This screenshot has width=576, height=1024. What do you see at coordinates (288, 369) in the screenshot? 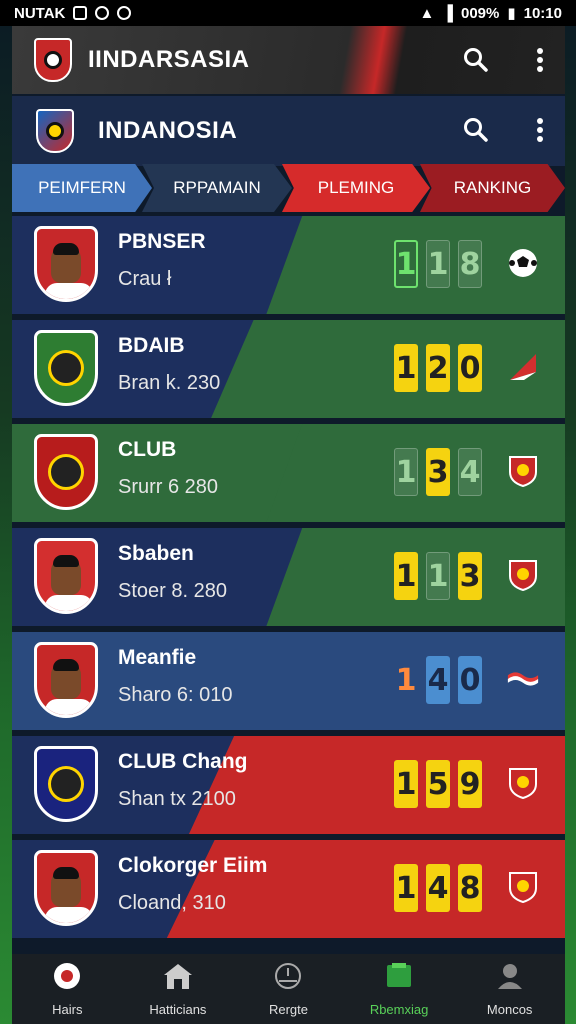
I see `list-item: BDAIB Bran k. 230 1 2 0` at bounding box center [288, 369].